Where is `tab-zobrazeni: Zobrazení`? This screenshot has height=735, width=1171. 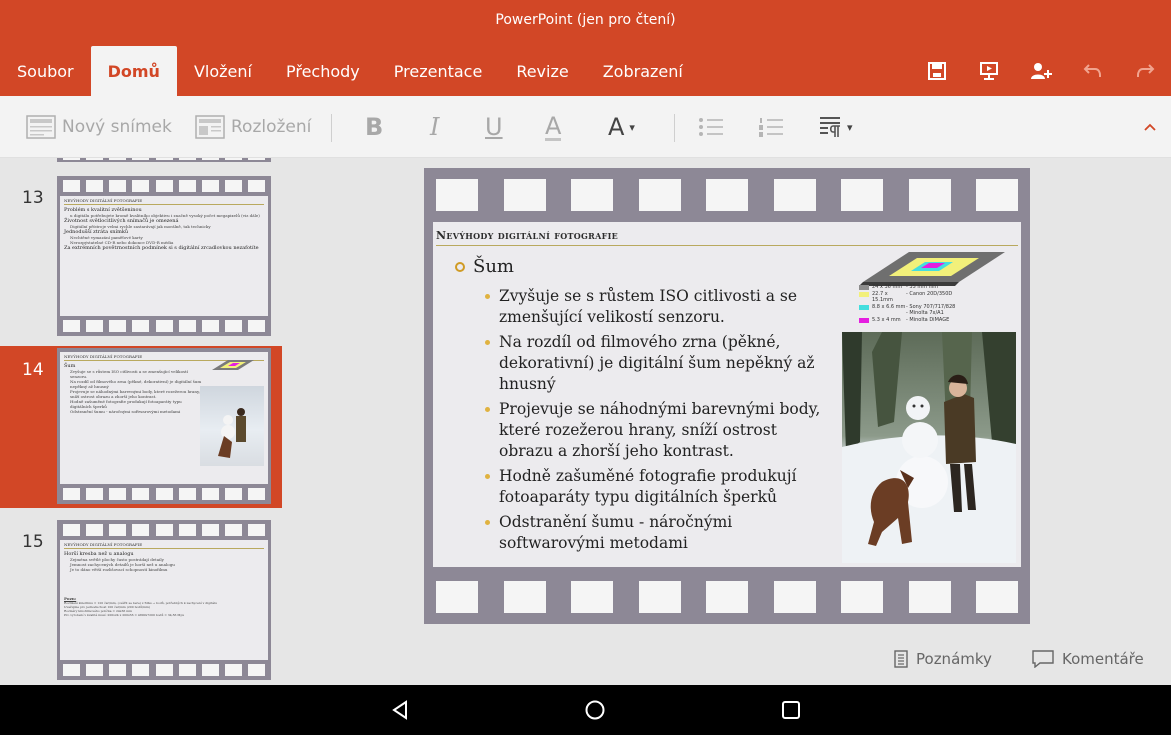 tab-zobrazeni: Zobrazení is located at coordinates (643, 71).